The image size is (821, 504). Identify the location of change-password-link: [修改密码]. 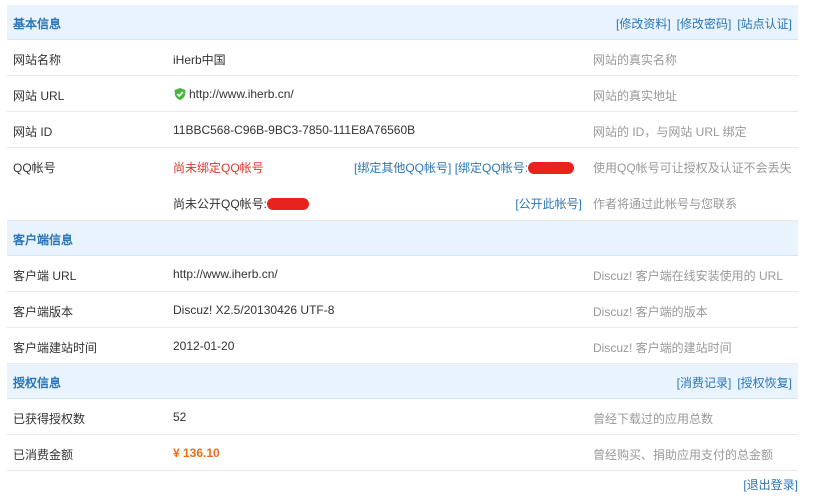
(704, 24).